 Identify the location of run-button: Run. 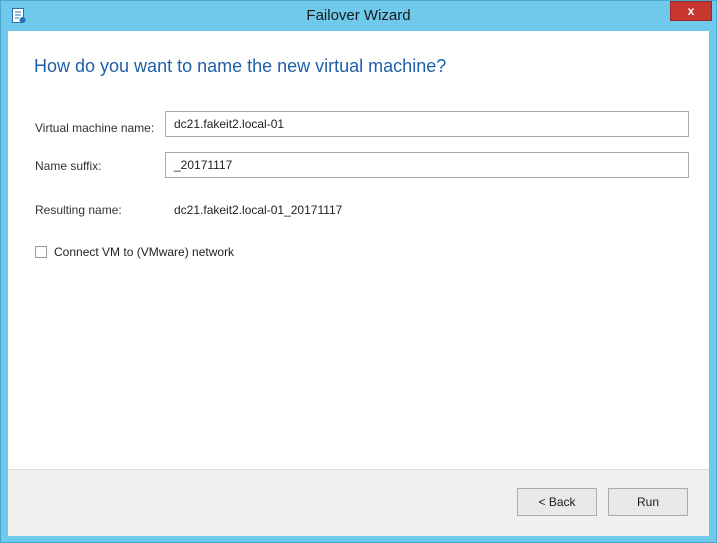
(648, 502).